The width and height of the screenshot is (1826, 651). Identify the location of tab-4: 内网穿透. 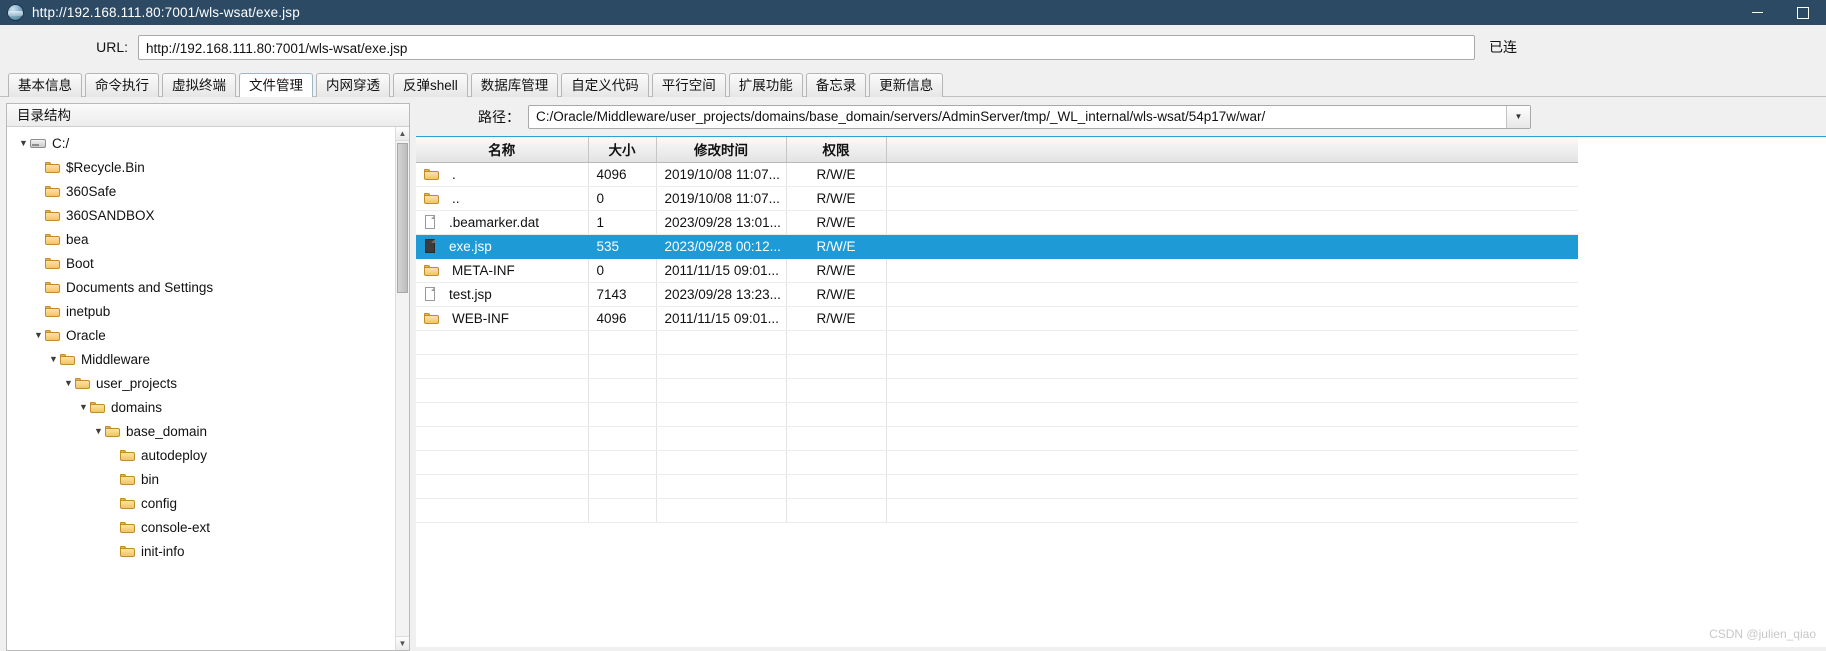
(353, 85).